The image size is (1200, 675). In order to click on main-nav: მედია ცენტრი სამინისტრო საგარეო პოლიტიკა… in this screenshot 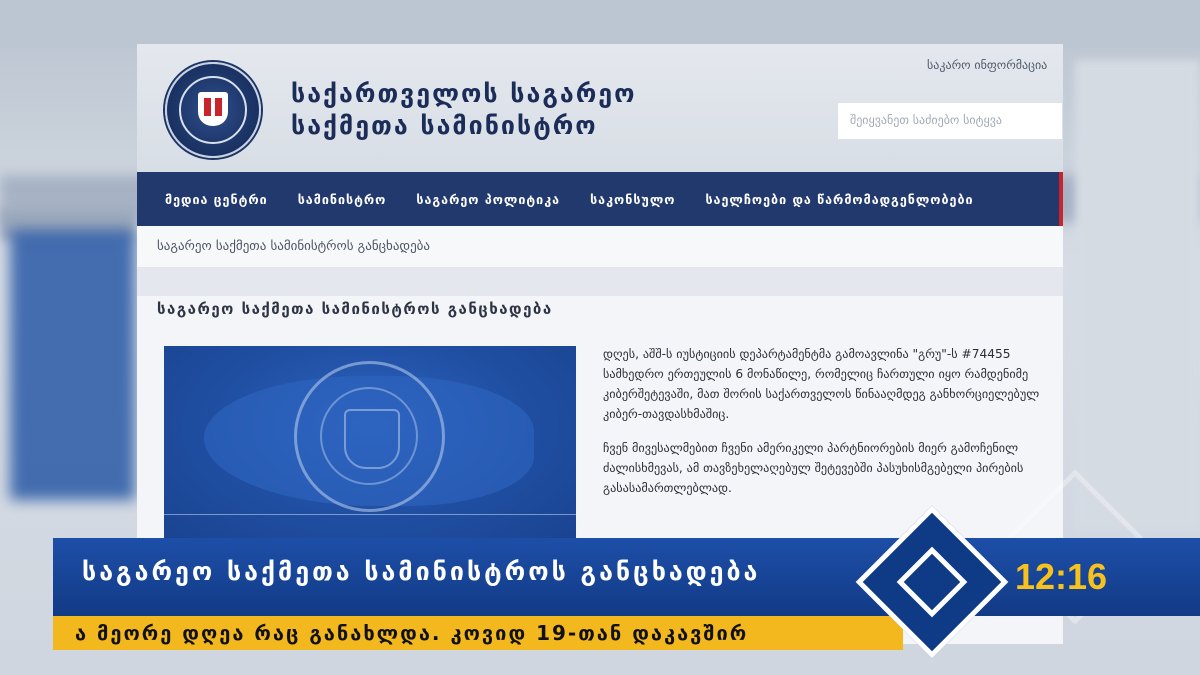, I will do `click(600, 199)`.